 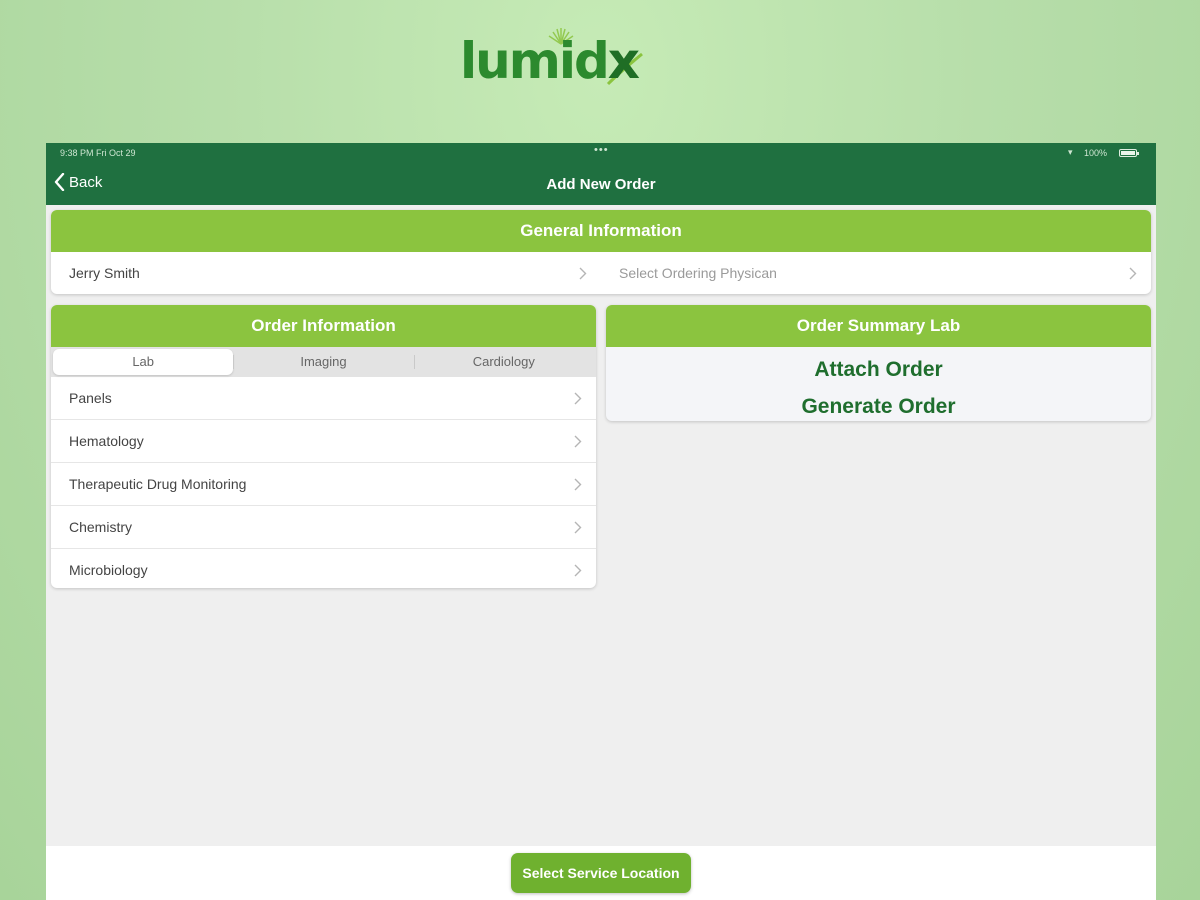 What do you see at coordinates (601, 150) in the screenshot?
I see `multitask-dots: •••` at bounding box center [601, 150].